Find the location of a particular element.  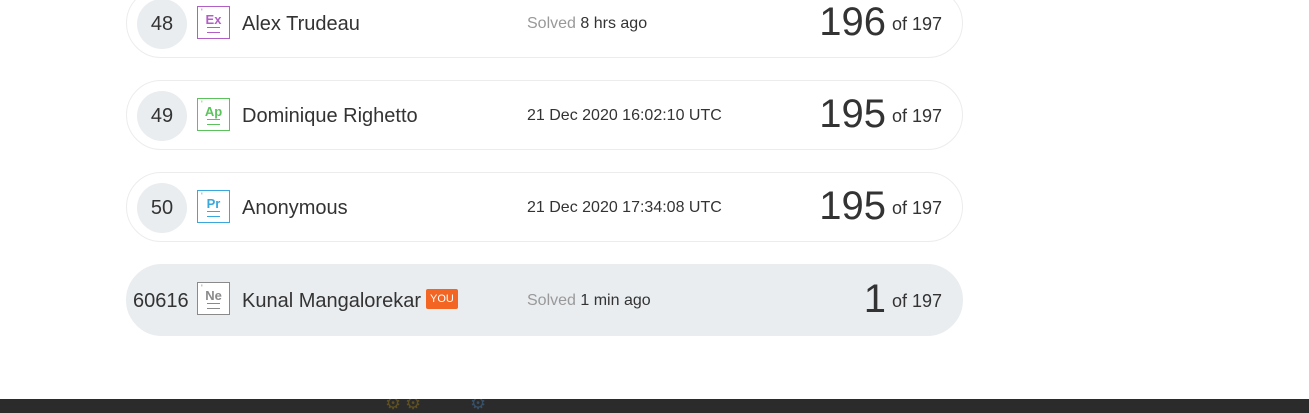

user-name: Dominique Righetto is located at coordinates (330, 116).